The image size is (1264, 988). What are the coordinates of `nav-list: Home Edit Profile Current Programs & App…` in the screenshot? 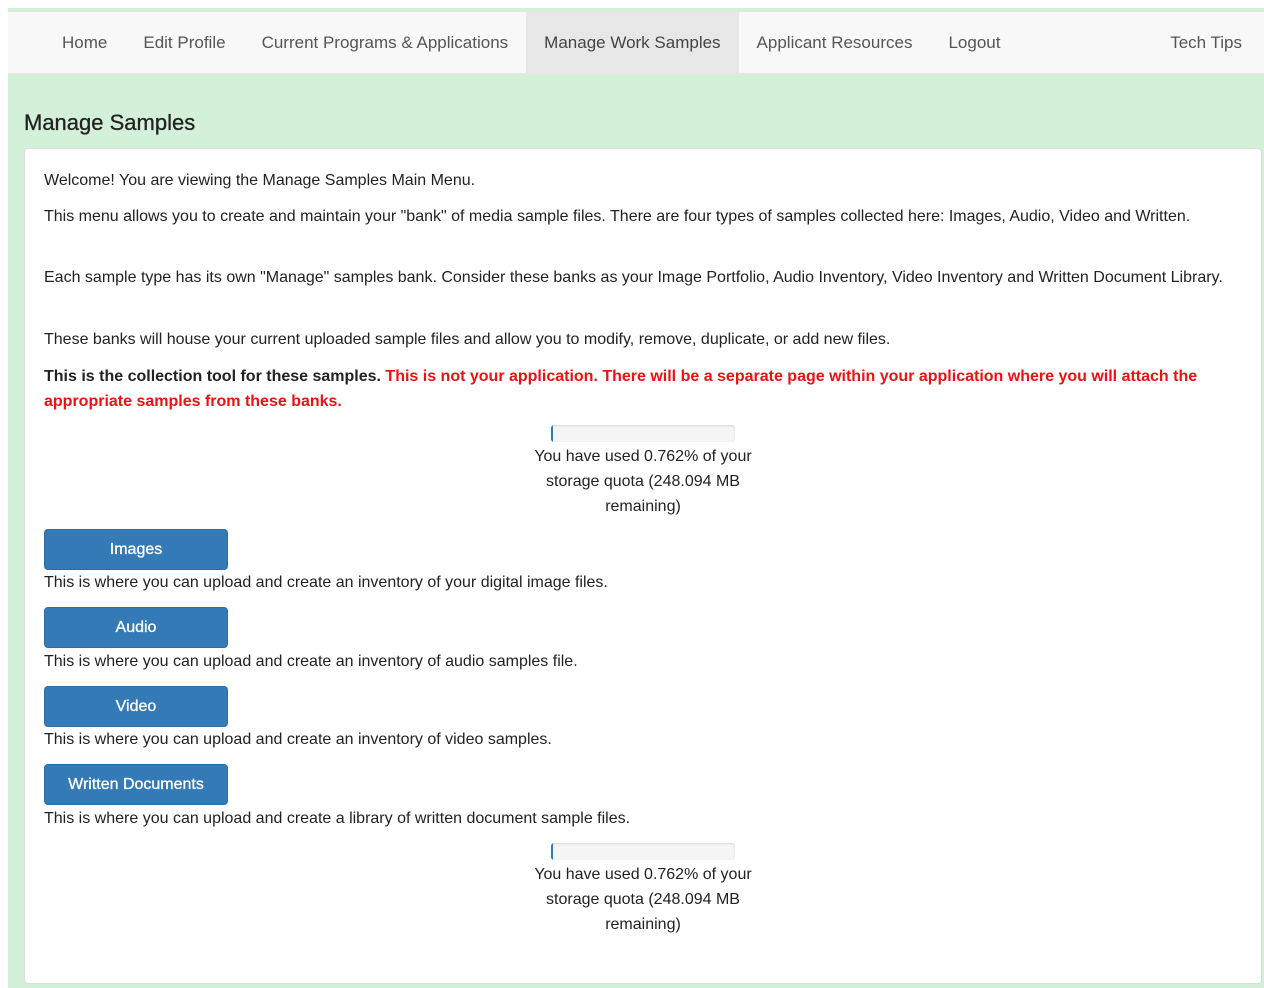 It's located at (531, 43).